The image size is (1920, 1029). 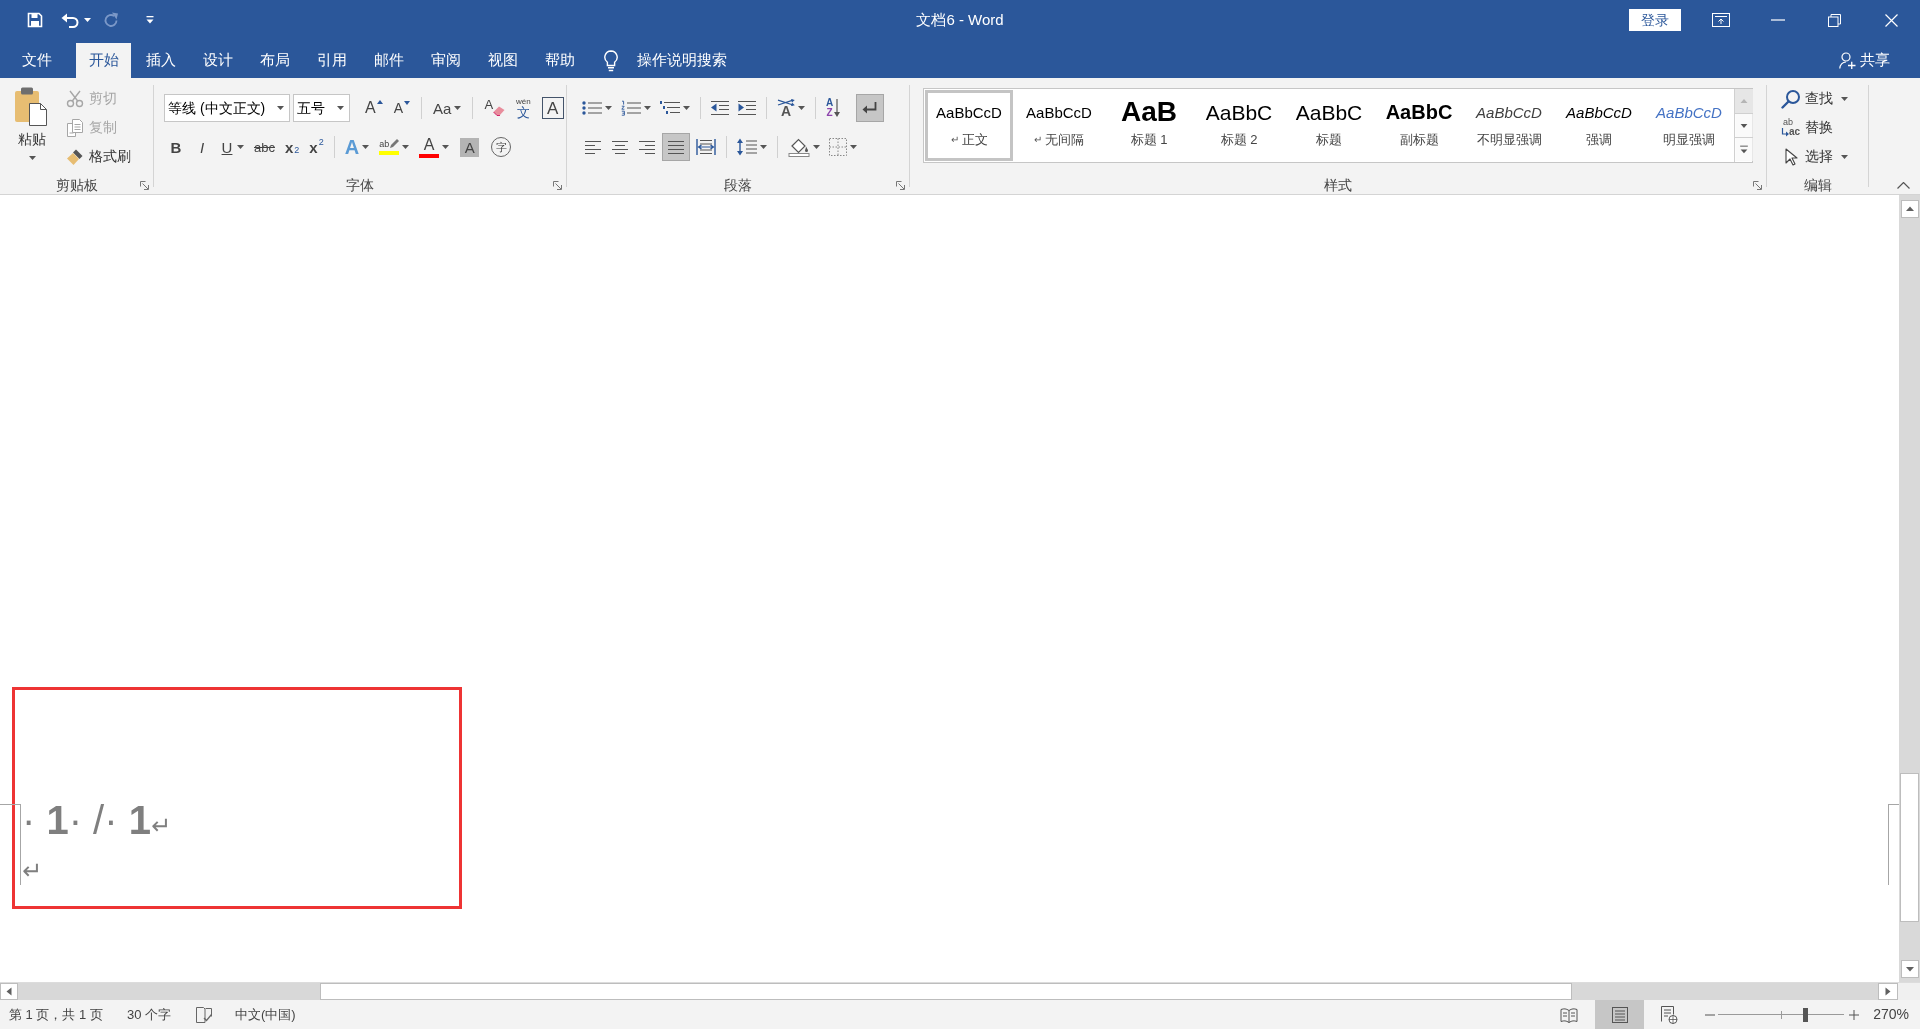 What do you see at coordinates (1781, 1014) in the screenshot?
I see `zoom-slider` at bounding box center [1781, 1014].